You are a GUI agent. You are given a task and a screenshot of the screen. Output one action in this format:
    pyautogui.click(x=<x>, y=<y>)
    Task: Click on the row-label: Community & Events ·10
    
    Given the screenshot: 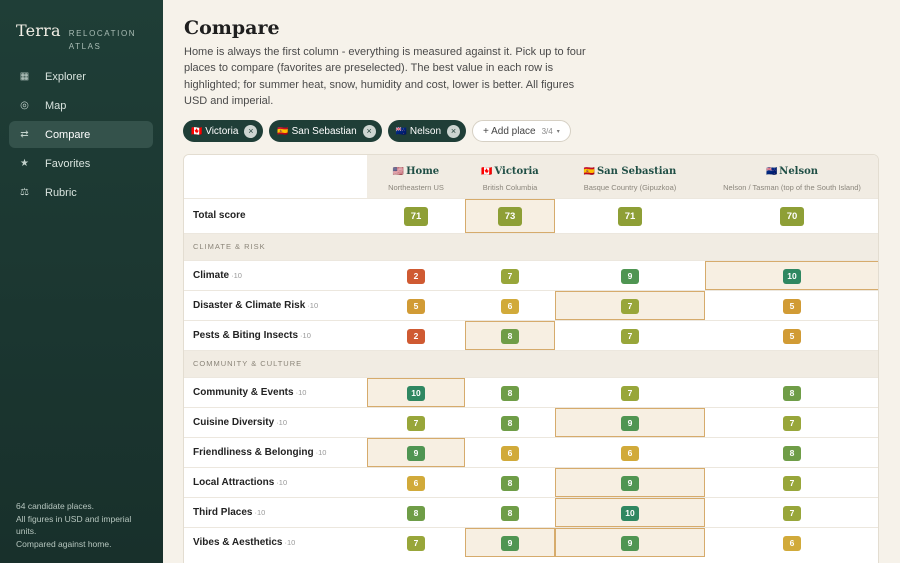 What is the action you would take?
    pyautogui.click(x=275, y=391)
    